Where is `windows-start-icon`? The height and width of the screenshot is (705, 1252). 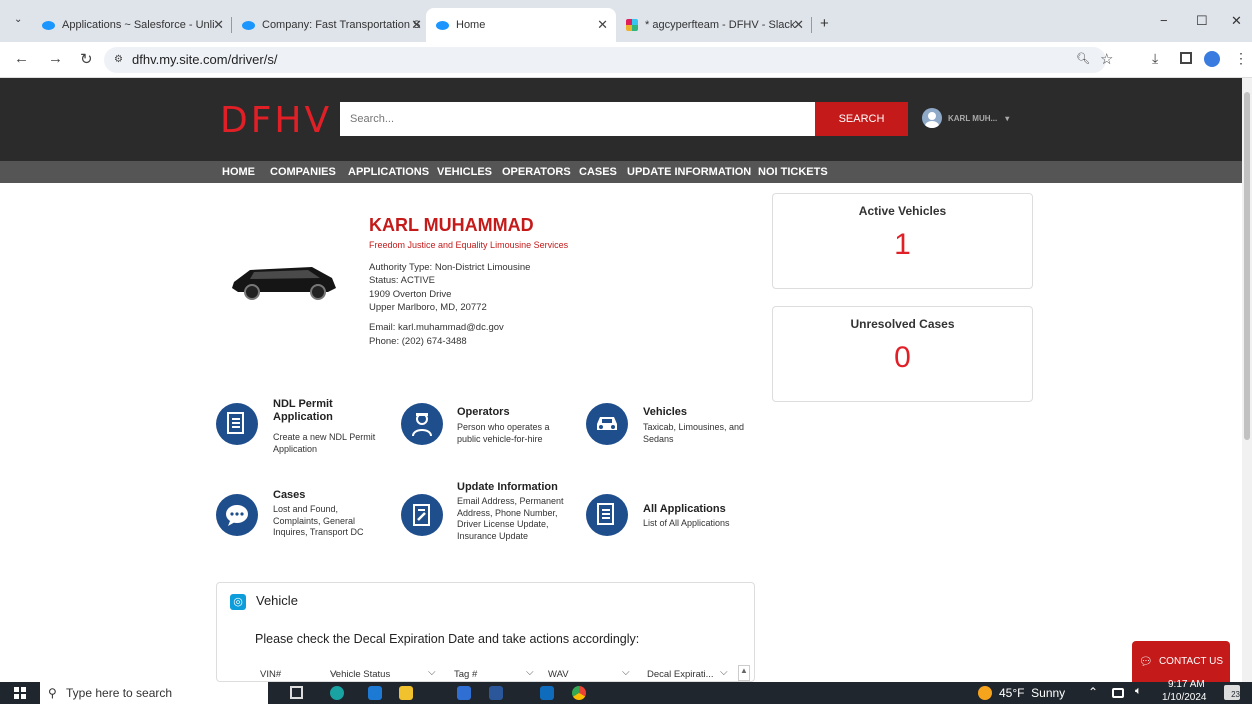
windows-start-icon is located at coordinates (20, 693).